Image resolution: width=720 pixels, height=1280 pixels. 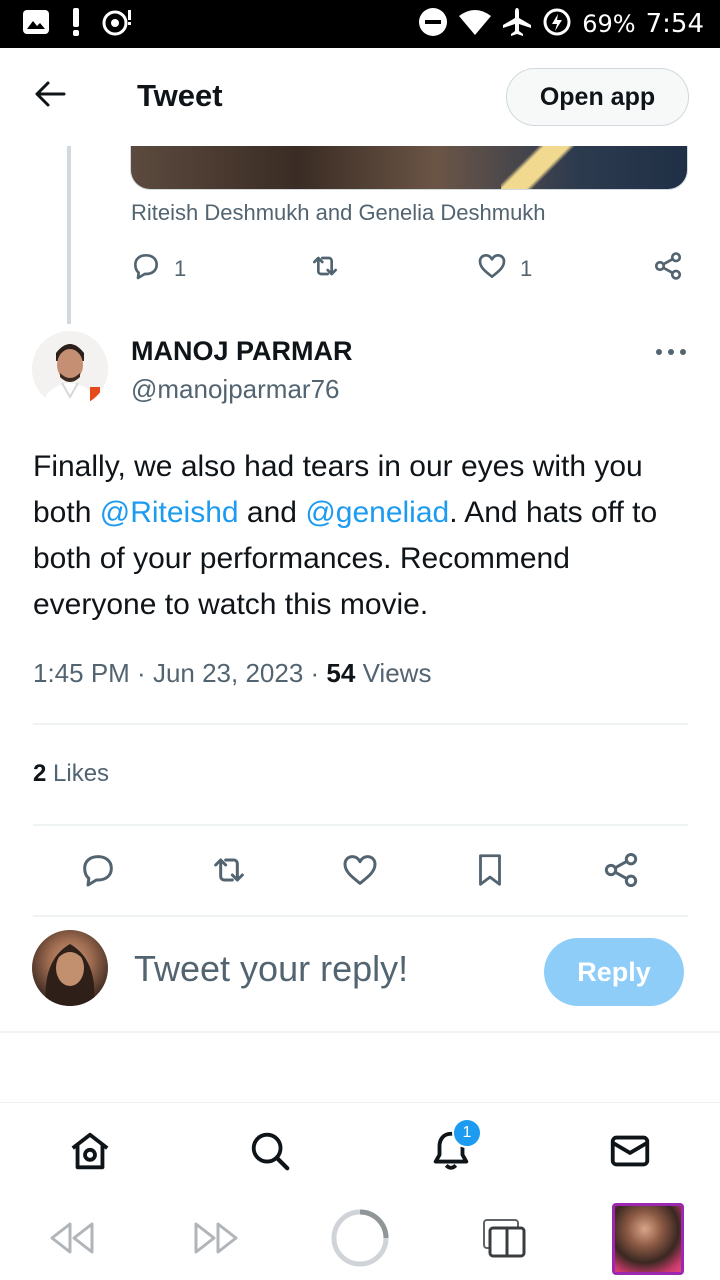 I want to click on back-button, so click(x=50, y=96).